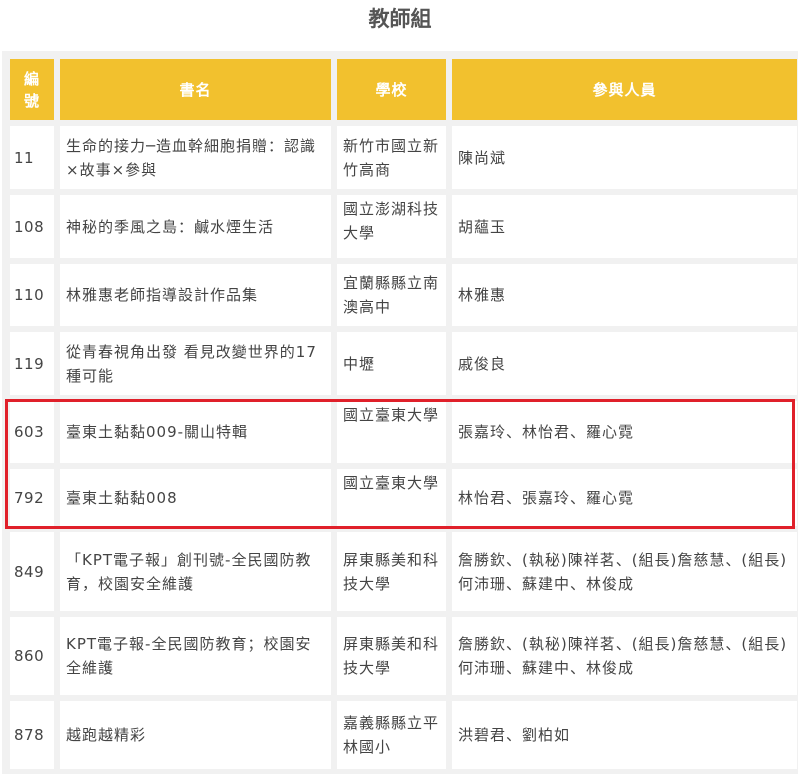  I want to click on row-book: 越跑越精彩, so click(195, 735).